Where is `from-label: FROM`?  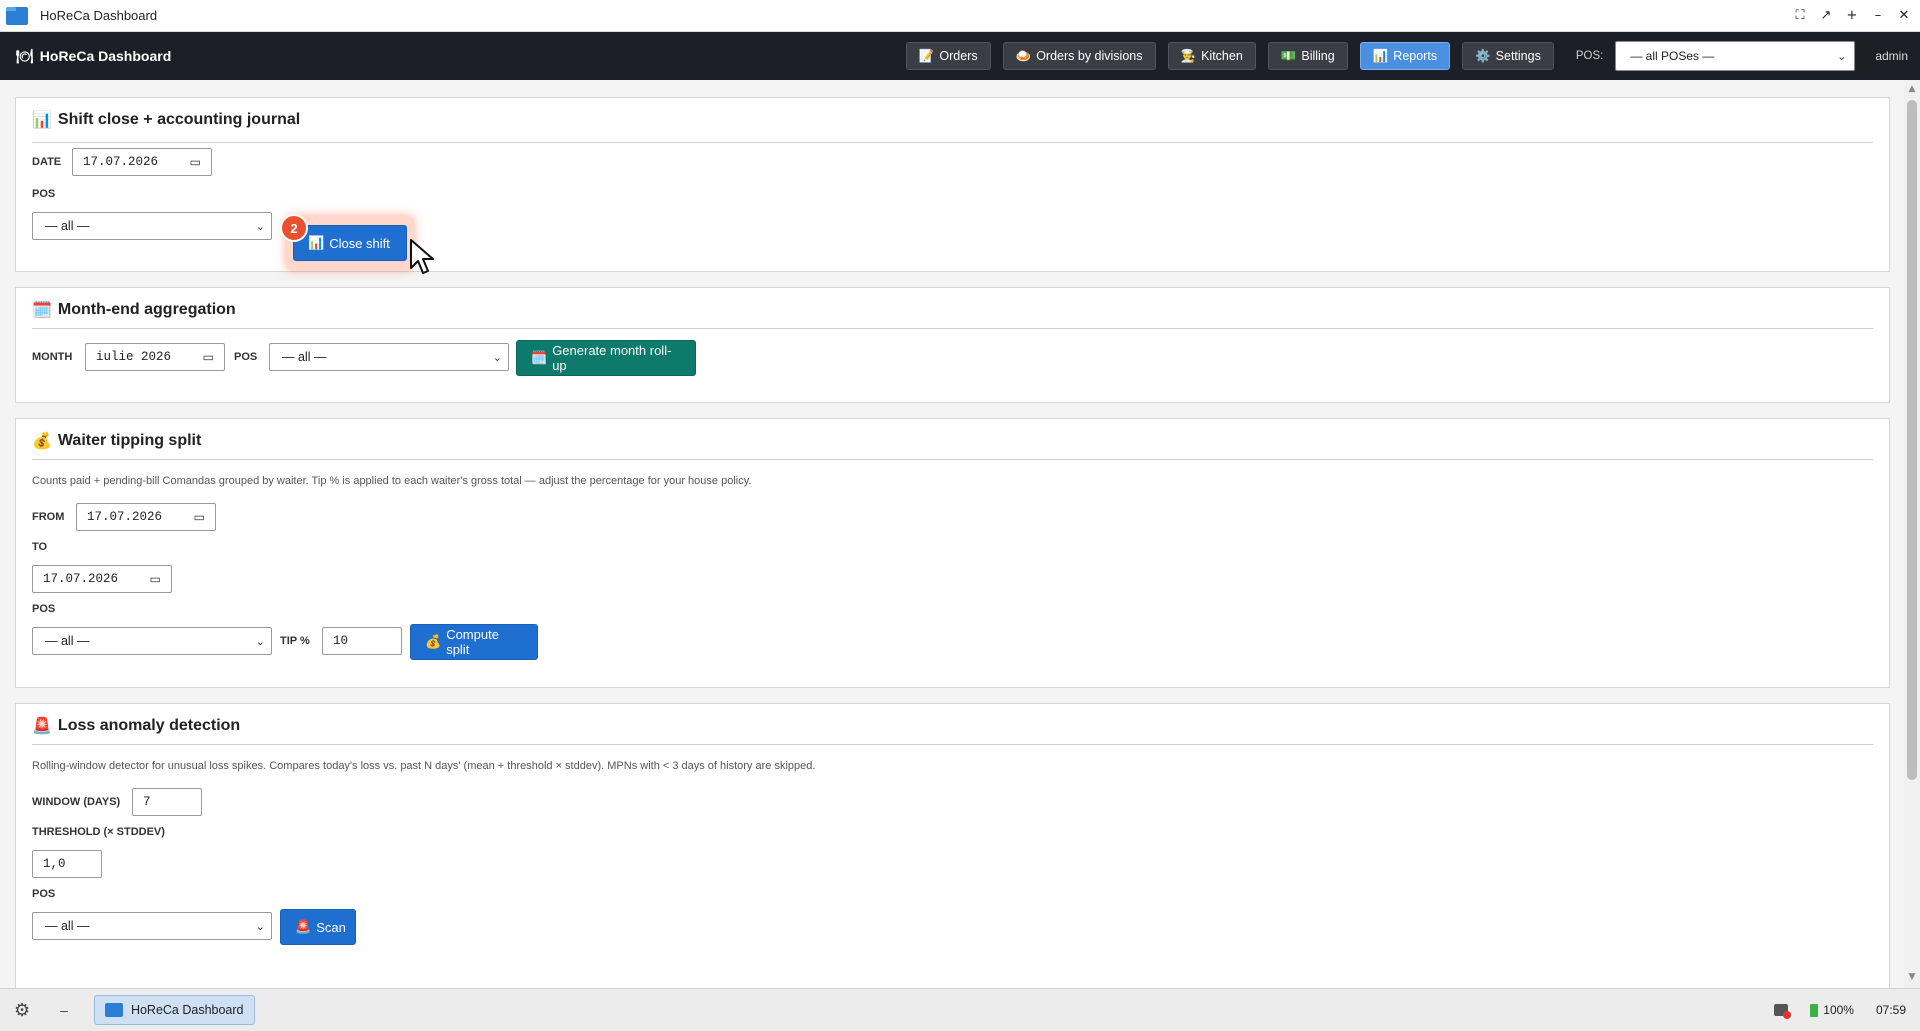
from-label: FROM is located at coordinates (48, 517).